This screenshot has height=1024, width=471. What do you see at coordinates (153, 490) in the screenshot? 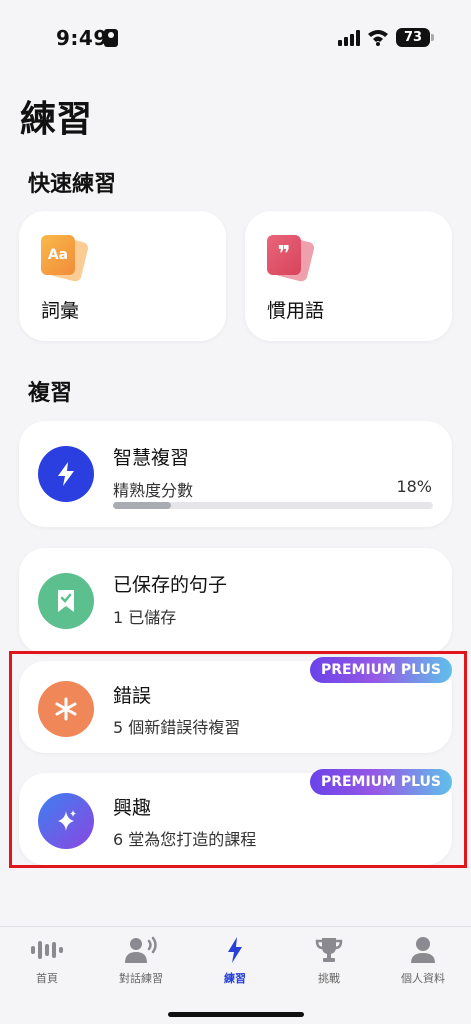
I see `mastery-score-label: 精熟度分數` at bounding box center [153, 490].